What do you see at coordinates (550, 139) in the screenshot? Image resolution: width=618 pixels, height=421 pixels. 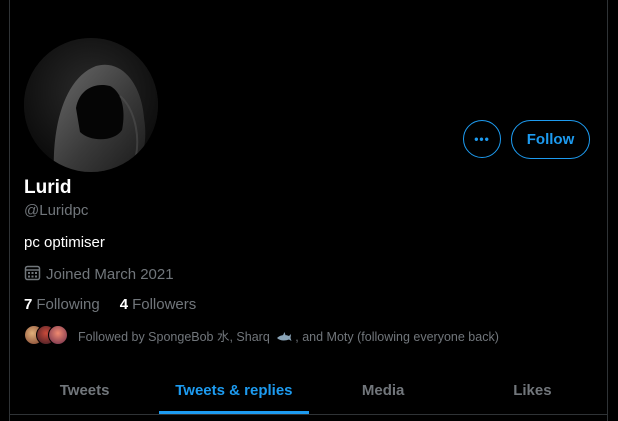 I see `follow-button: Follow` at bounding box center [550, 139].